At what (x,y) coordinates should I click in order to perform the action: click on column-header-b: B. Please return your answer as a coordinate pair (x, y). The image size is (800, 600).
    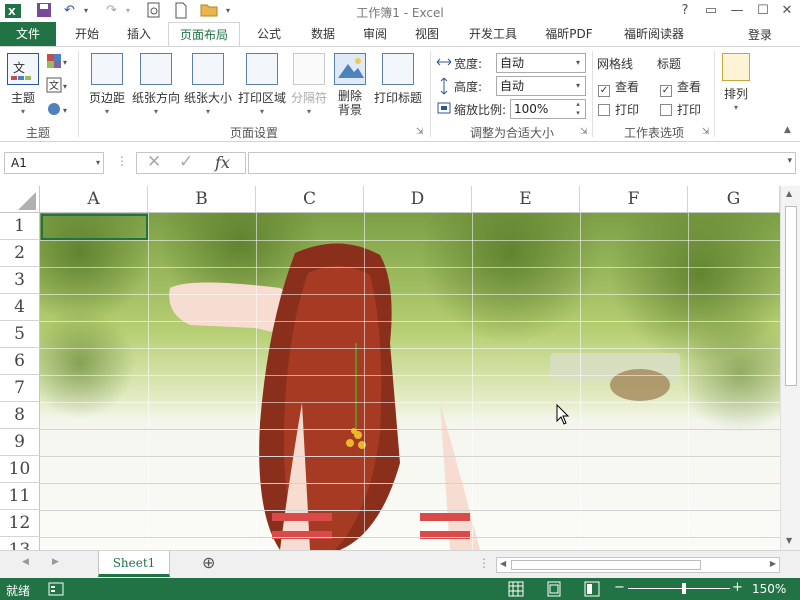
    Looking at the image, I should click on (202, 199).